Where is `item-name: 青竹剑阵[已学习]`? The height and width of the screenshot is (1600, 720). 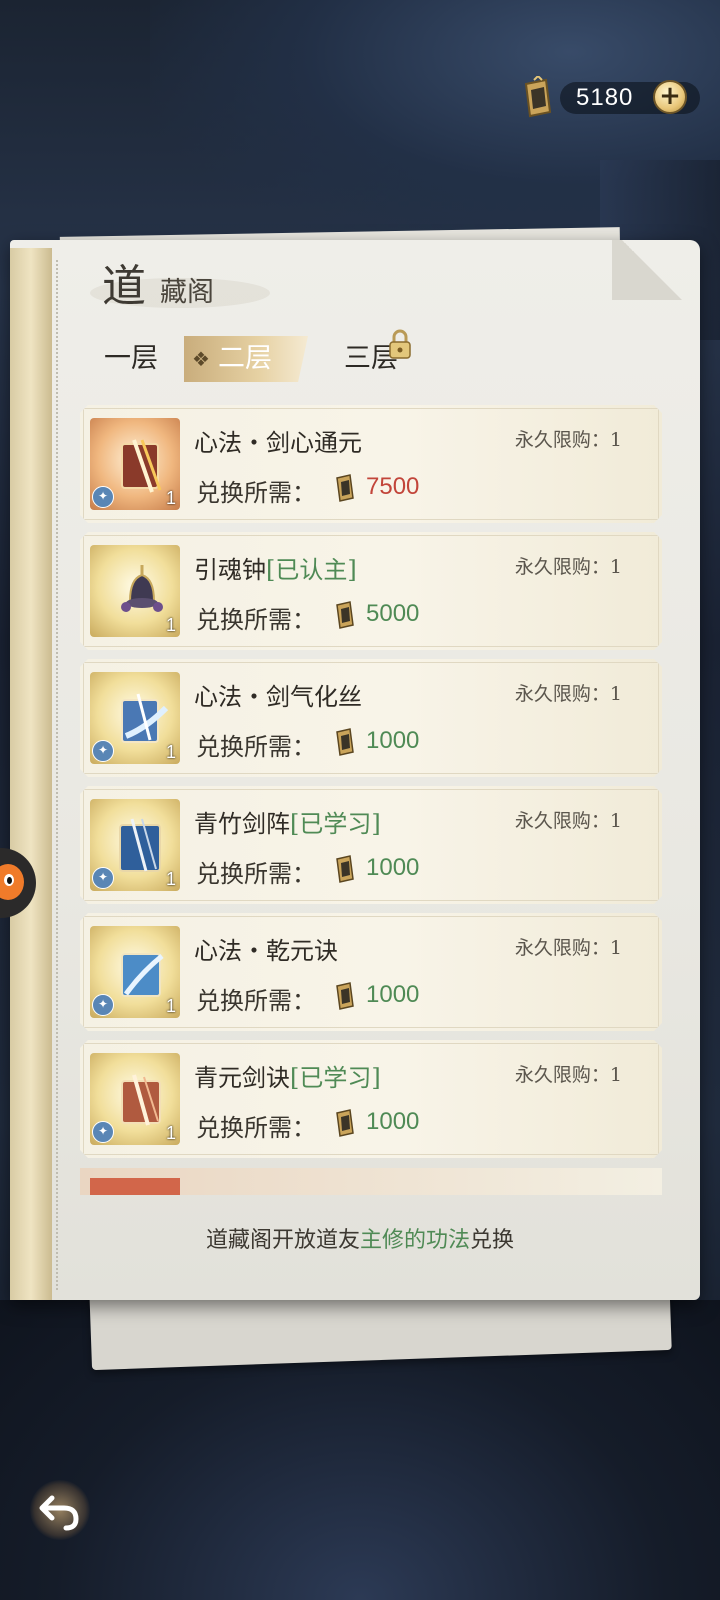 item-name: 青竹剑阵[已学习] is located at coordinates (287, 824).